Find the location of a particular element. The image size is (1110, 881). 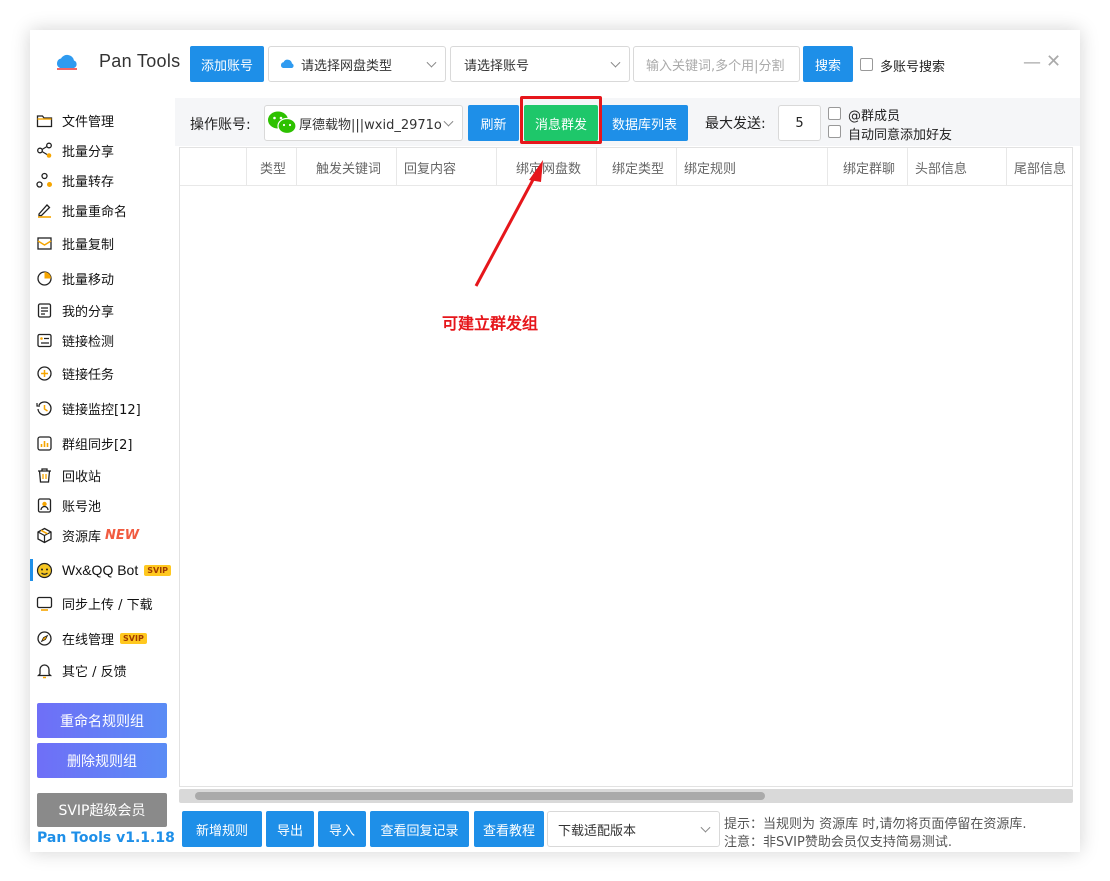

bell-icon is located at coordinates (44, 670).